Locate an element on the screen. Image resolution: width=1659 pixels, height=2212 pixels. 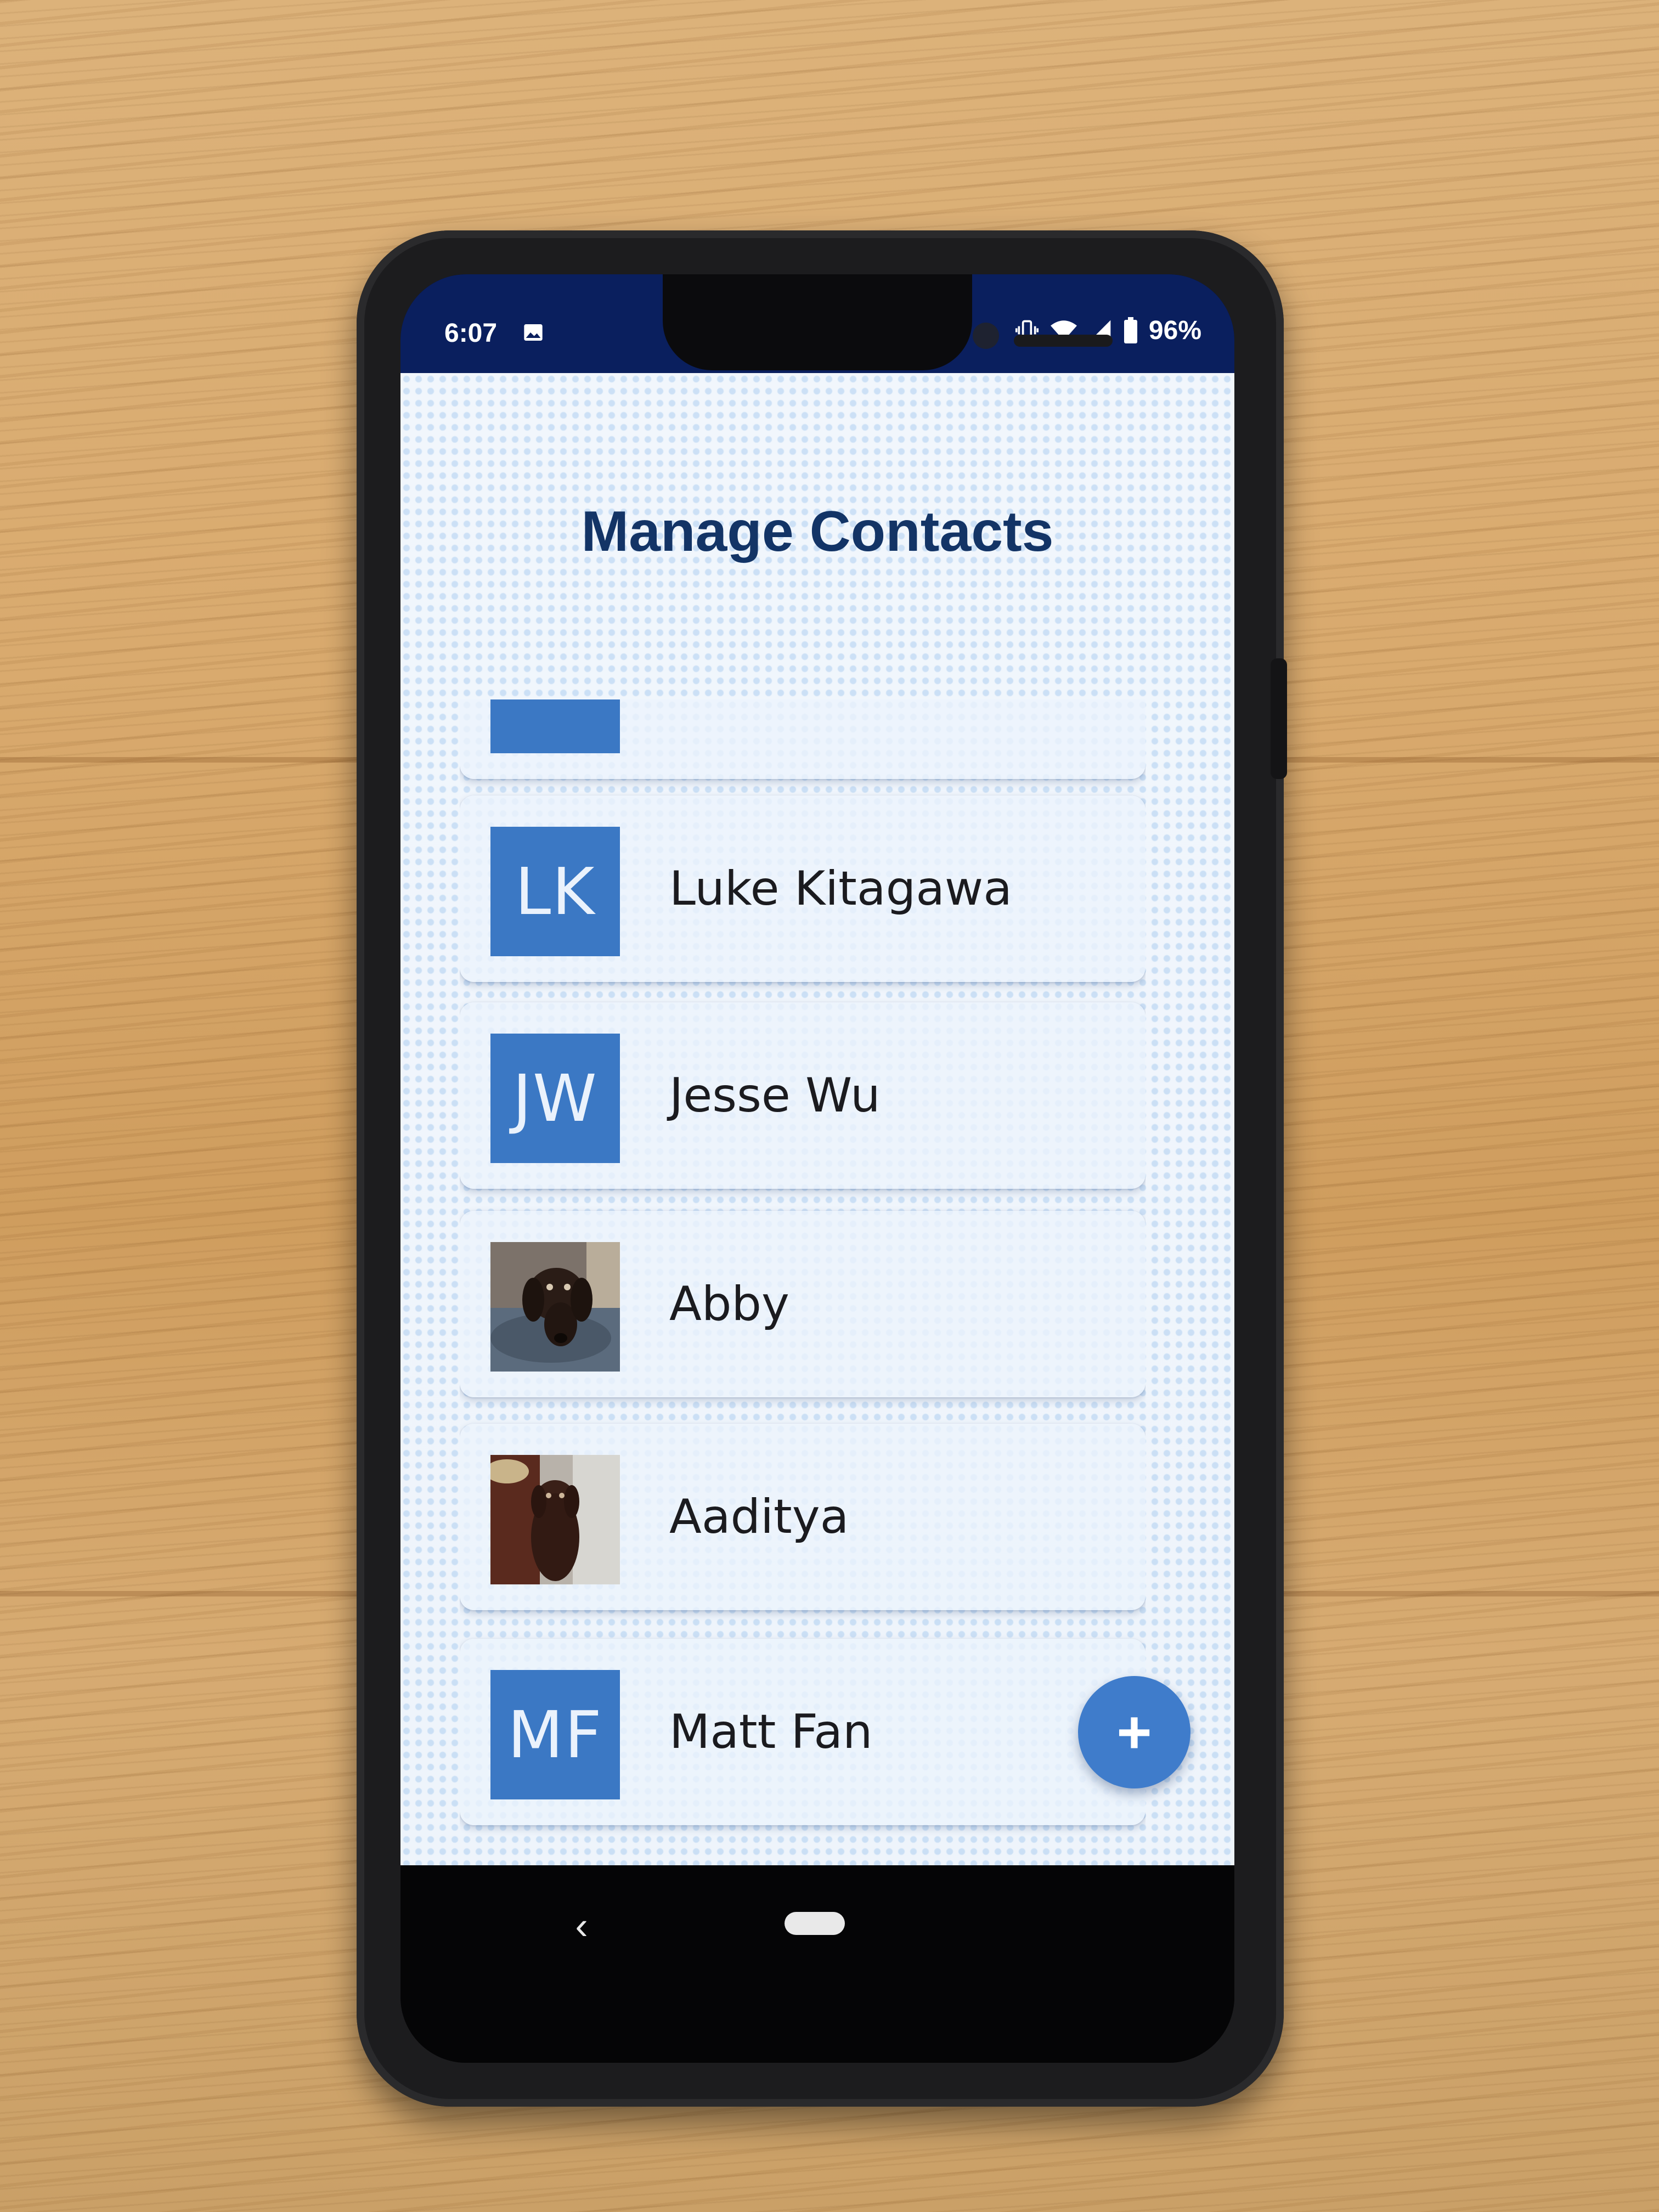
contact-card: MF Matt Fan is located at coordinates (803, 1732).